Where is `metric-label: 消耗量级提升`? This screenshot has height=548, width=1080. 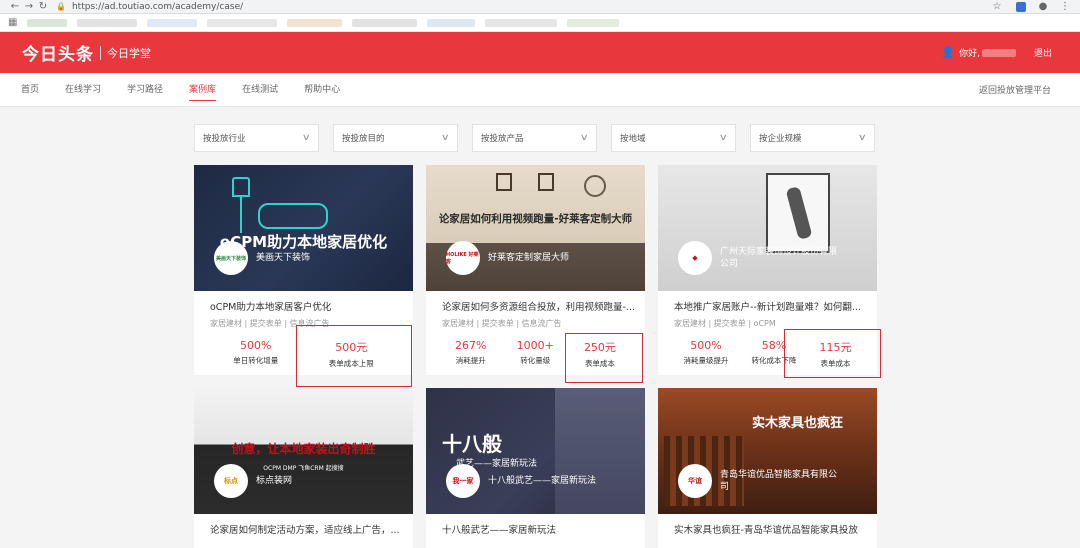
metric-label: 消耗量级提升 is located at coordinates (706, 360).